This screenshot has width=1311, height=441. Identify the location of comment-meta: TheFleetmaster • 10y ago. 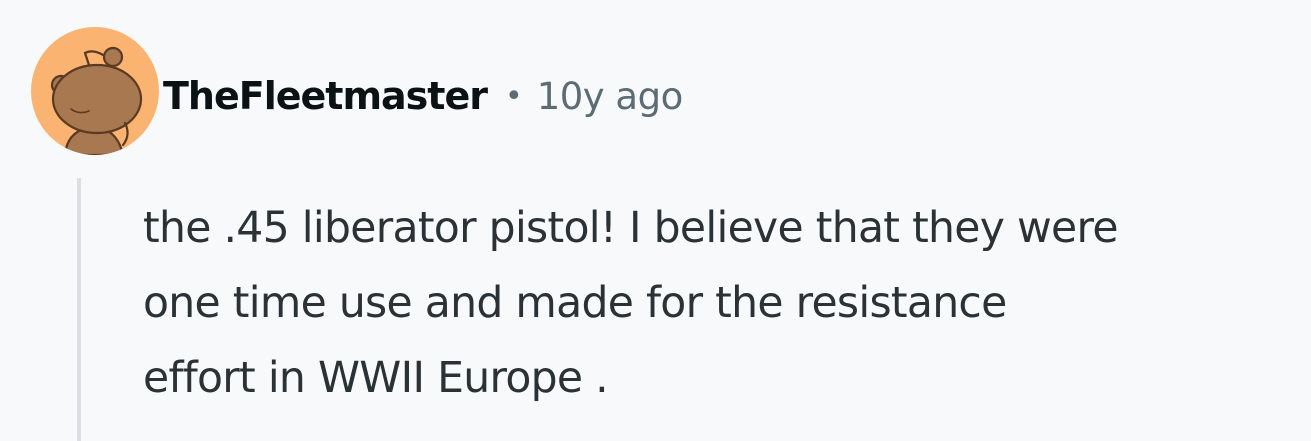
(423, 96).